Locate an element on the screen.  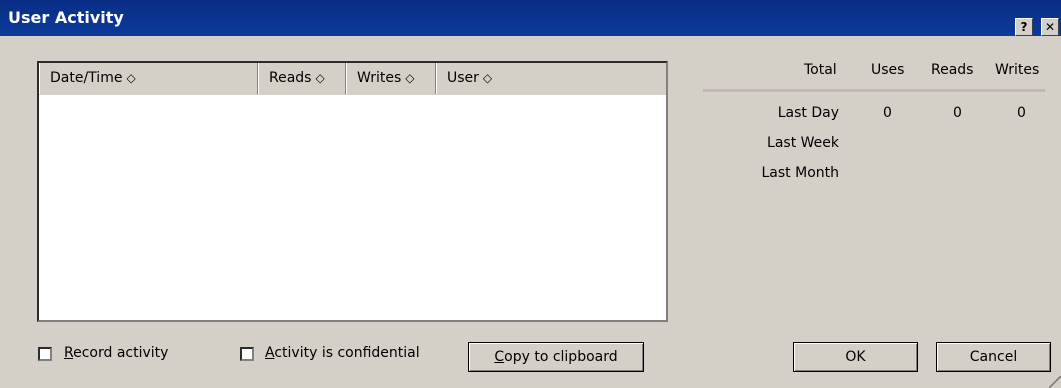
column-header-date-time: Date/Time ◇ is located at coordinates (148, 78).